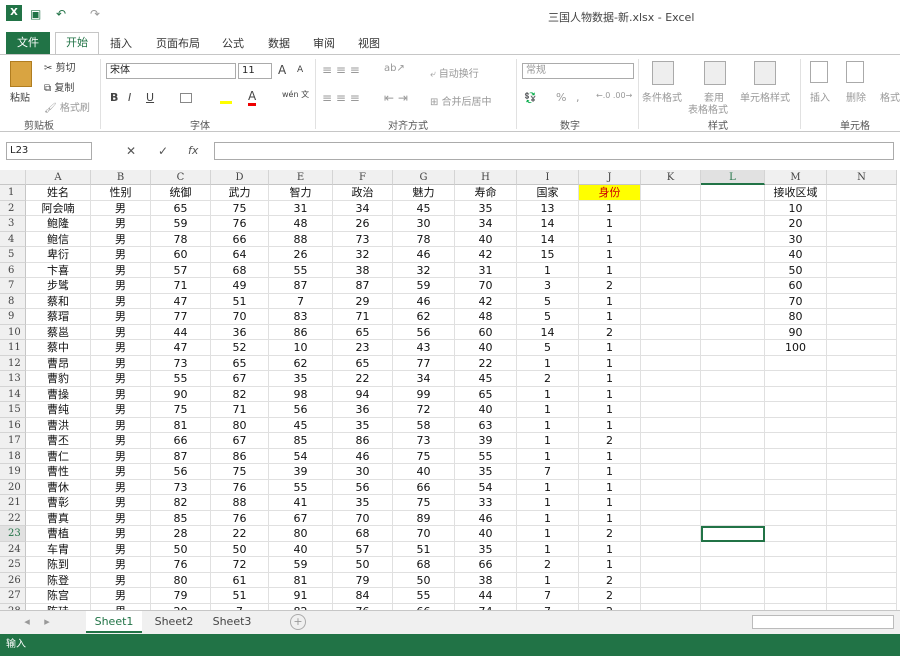  Describe the element at coordinates (796, 239) in the screenshot. I see `table-cell: 30` at that location.